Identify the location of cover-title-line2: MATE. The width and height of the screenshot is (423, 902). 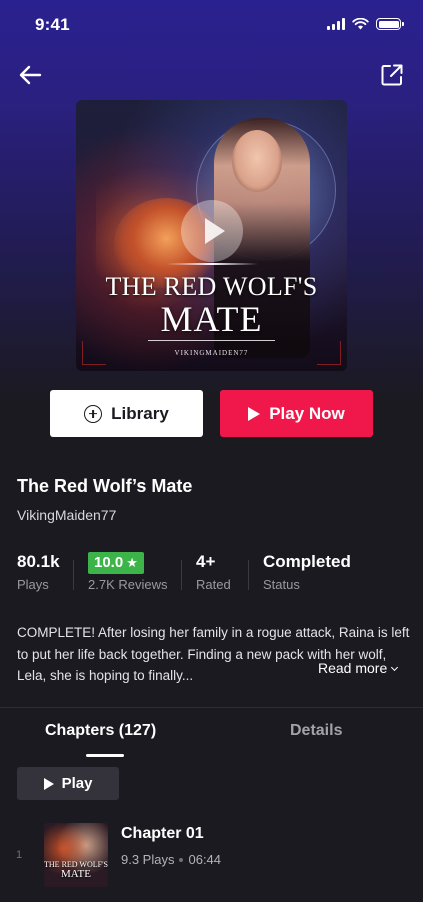
(211, 319).